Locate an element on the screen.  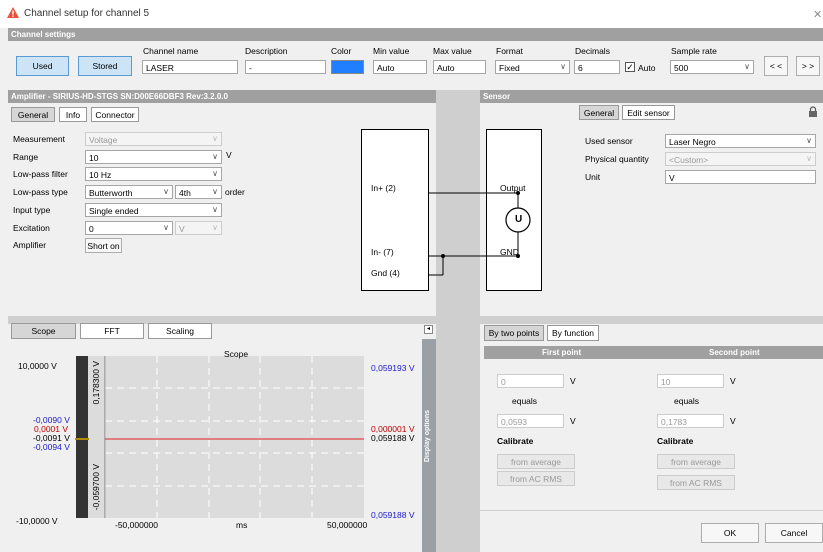
order-label: order is located at coordinates (235, 192).